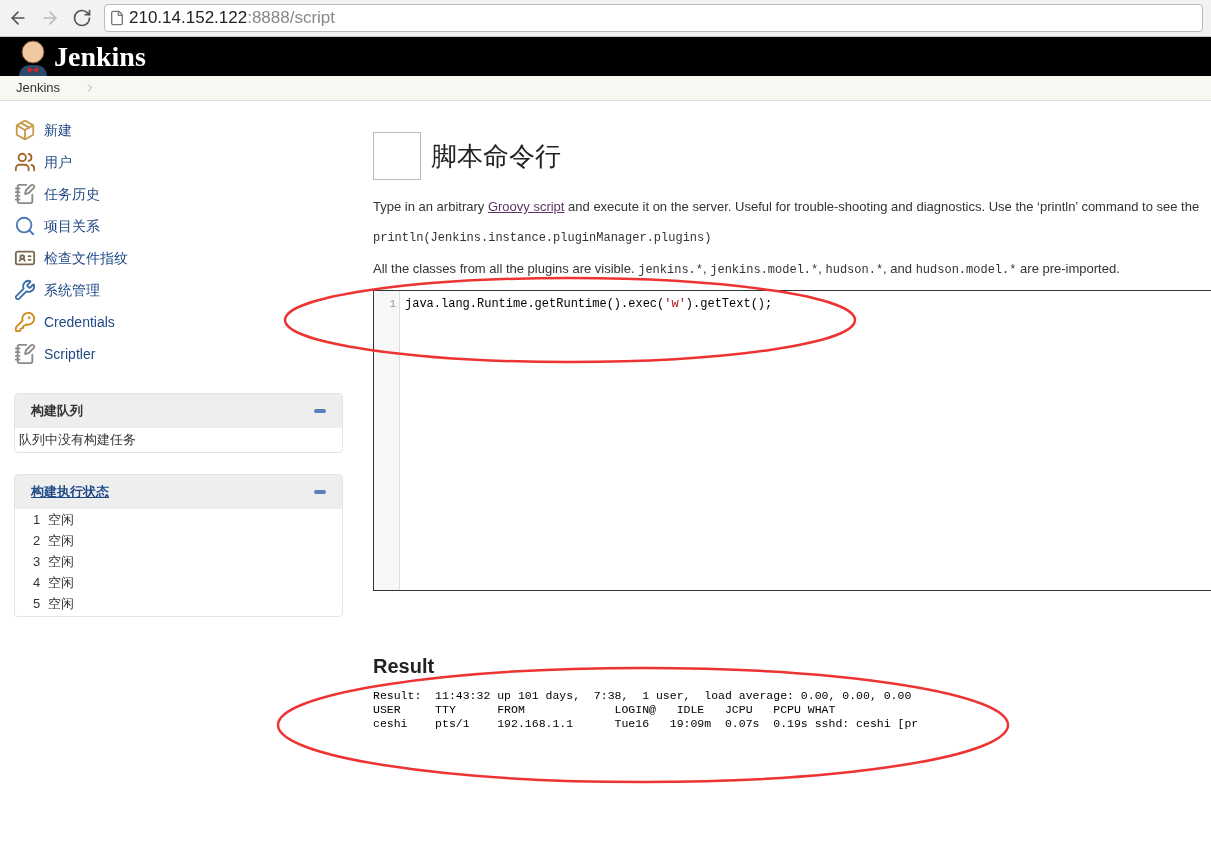 The image size is (1211, 859). What do you see at coordinates (72, 194) in the screenshot?
I see `sidebar-task-link: 任务历史` at bounding box center [72, 194].